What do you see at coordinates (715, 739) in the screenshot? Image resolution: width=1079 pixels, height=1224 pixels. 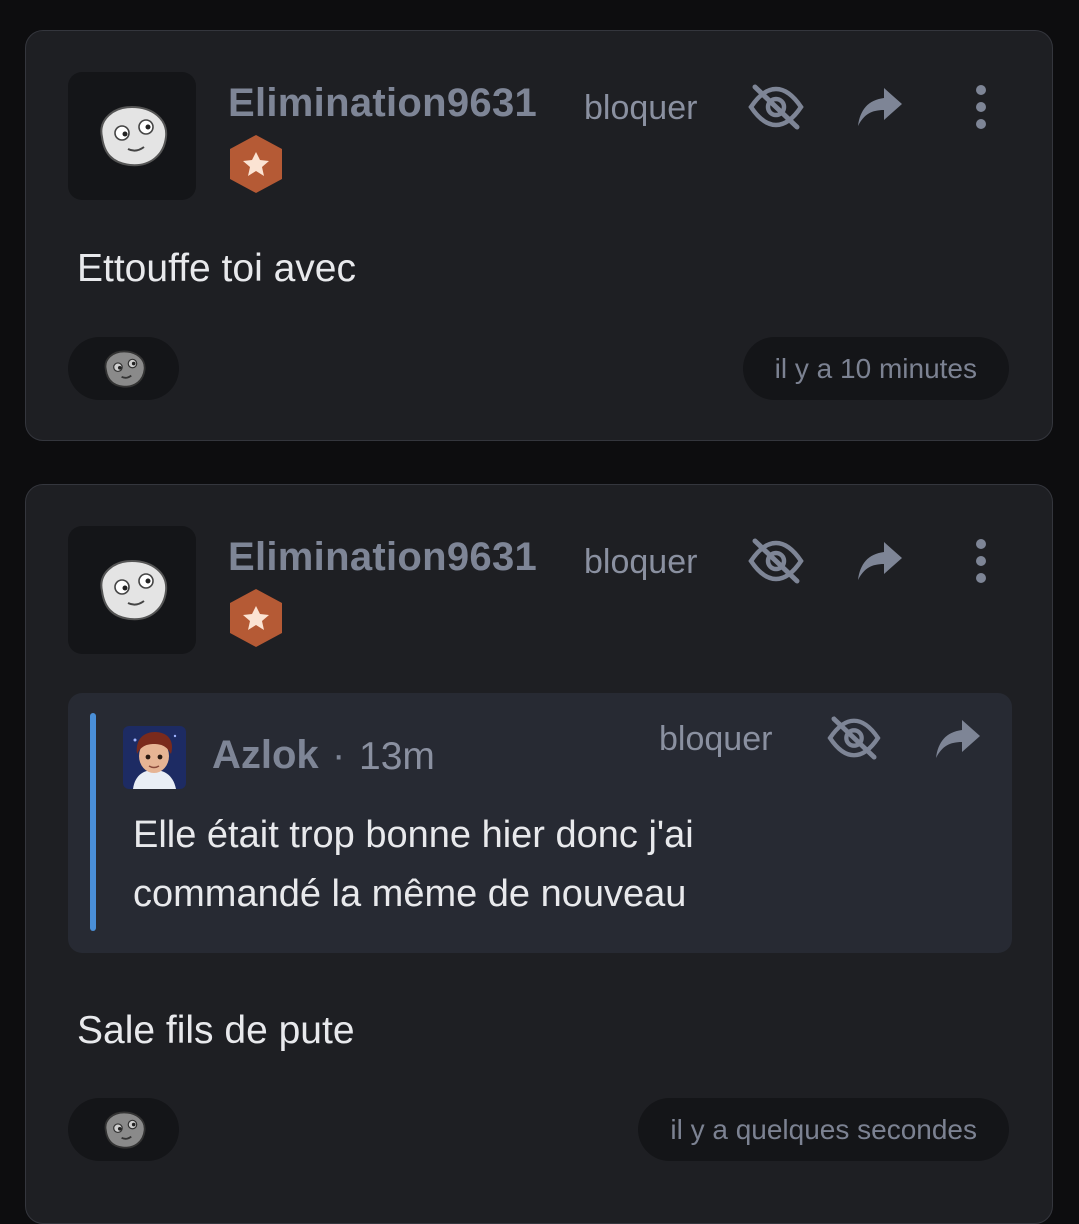 I see `quote-block-button: bloquer` at bounding box center [715, 739].